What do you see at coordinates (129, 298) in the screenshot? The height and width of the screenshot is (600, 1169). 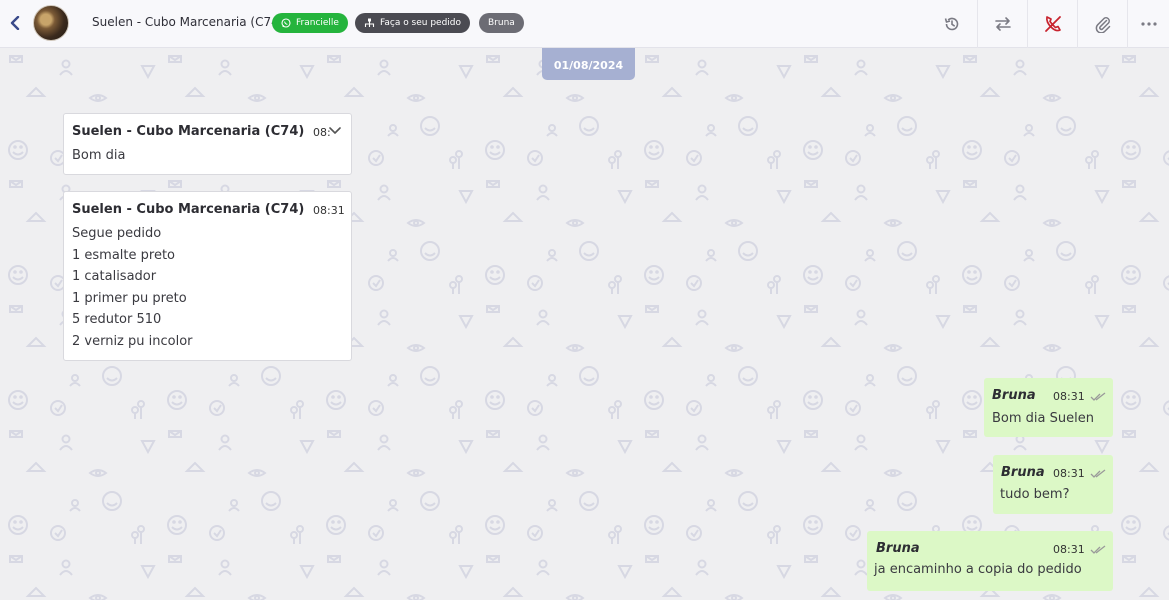 I see `message-line: 1 primer pu preto` at bounding box center [129, 298].